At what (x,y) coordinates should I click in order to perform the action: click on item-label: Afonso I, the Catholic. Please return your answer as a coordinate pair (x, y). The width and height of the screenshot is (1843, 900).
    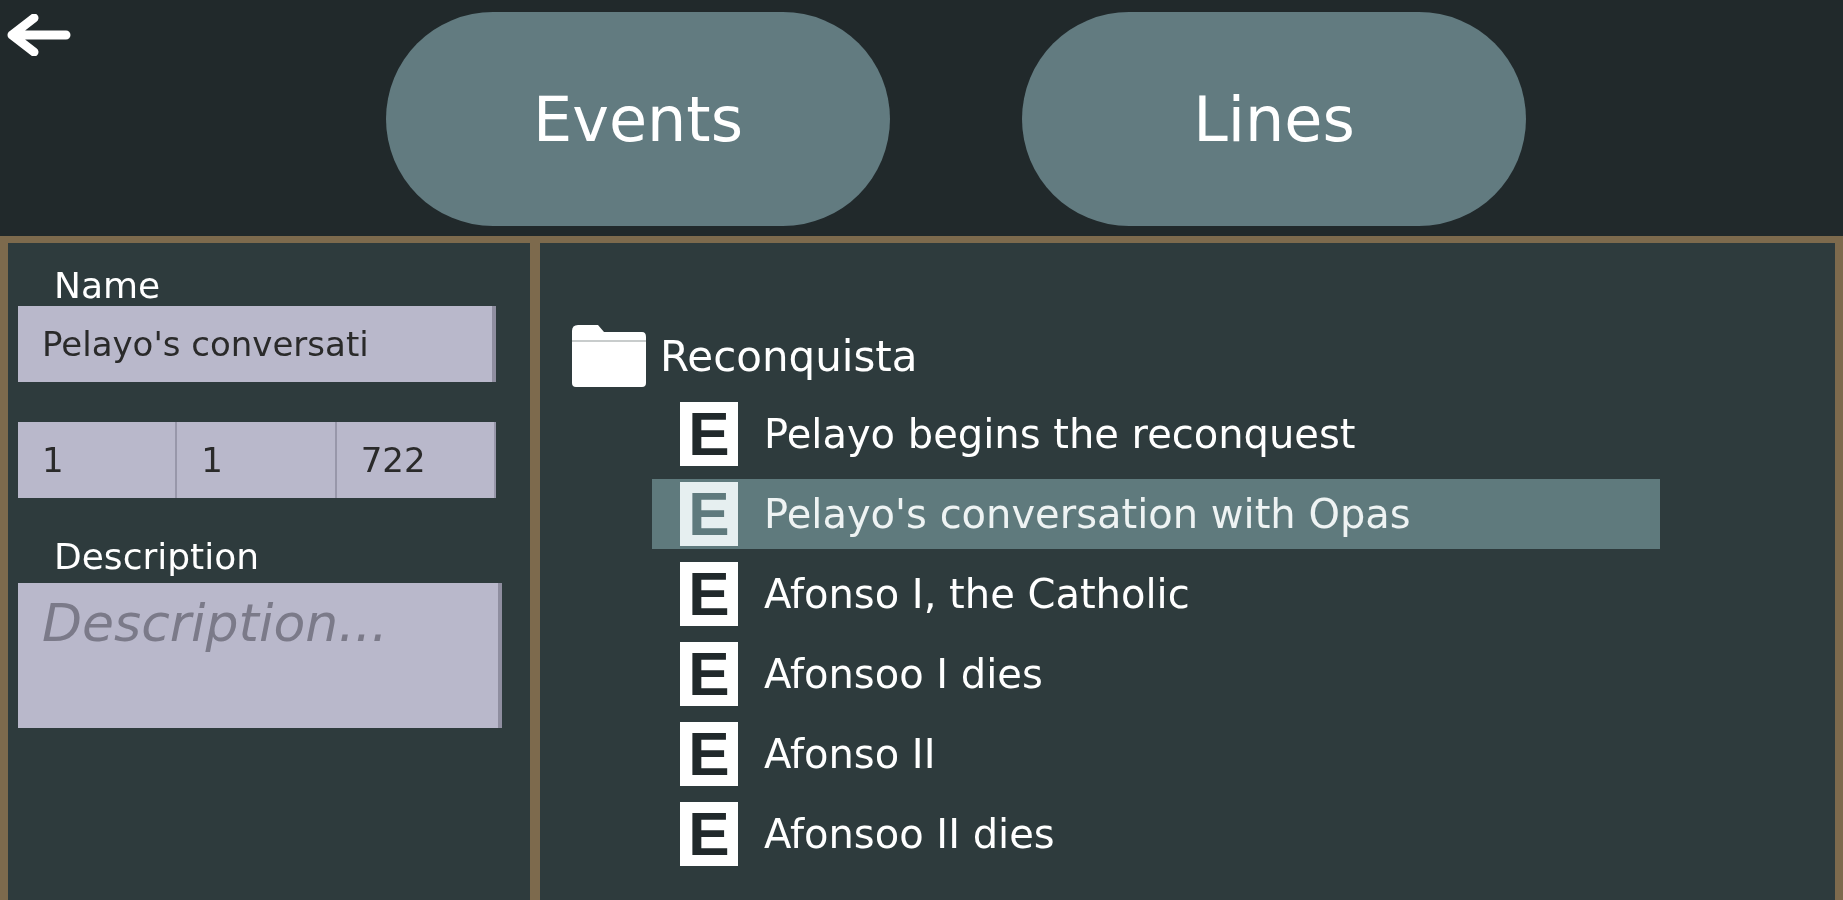
    Looking at the image, I should click on (977, 594).